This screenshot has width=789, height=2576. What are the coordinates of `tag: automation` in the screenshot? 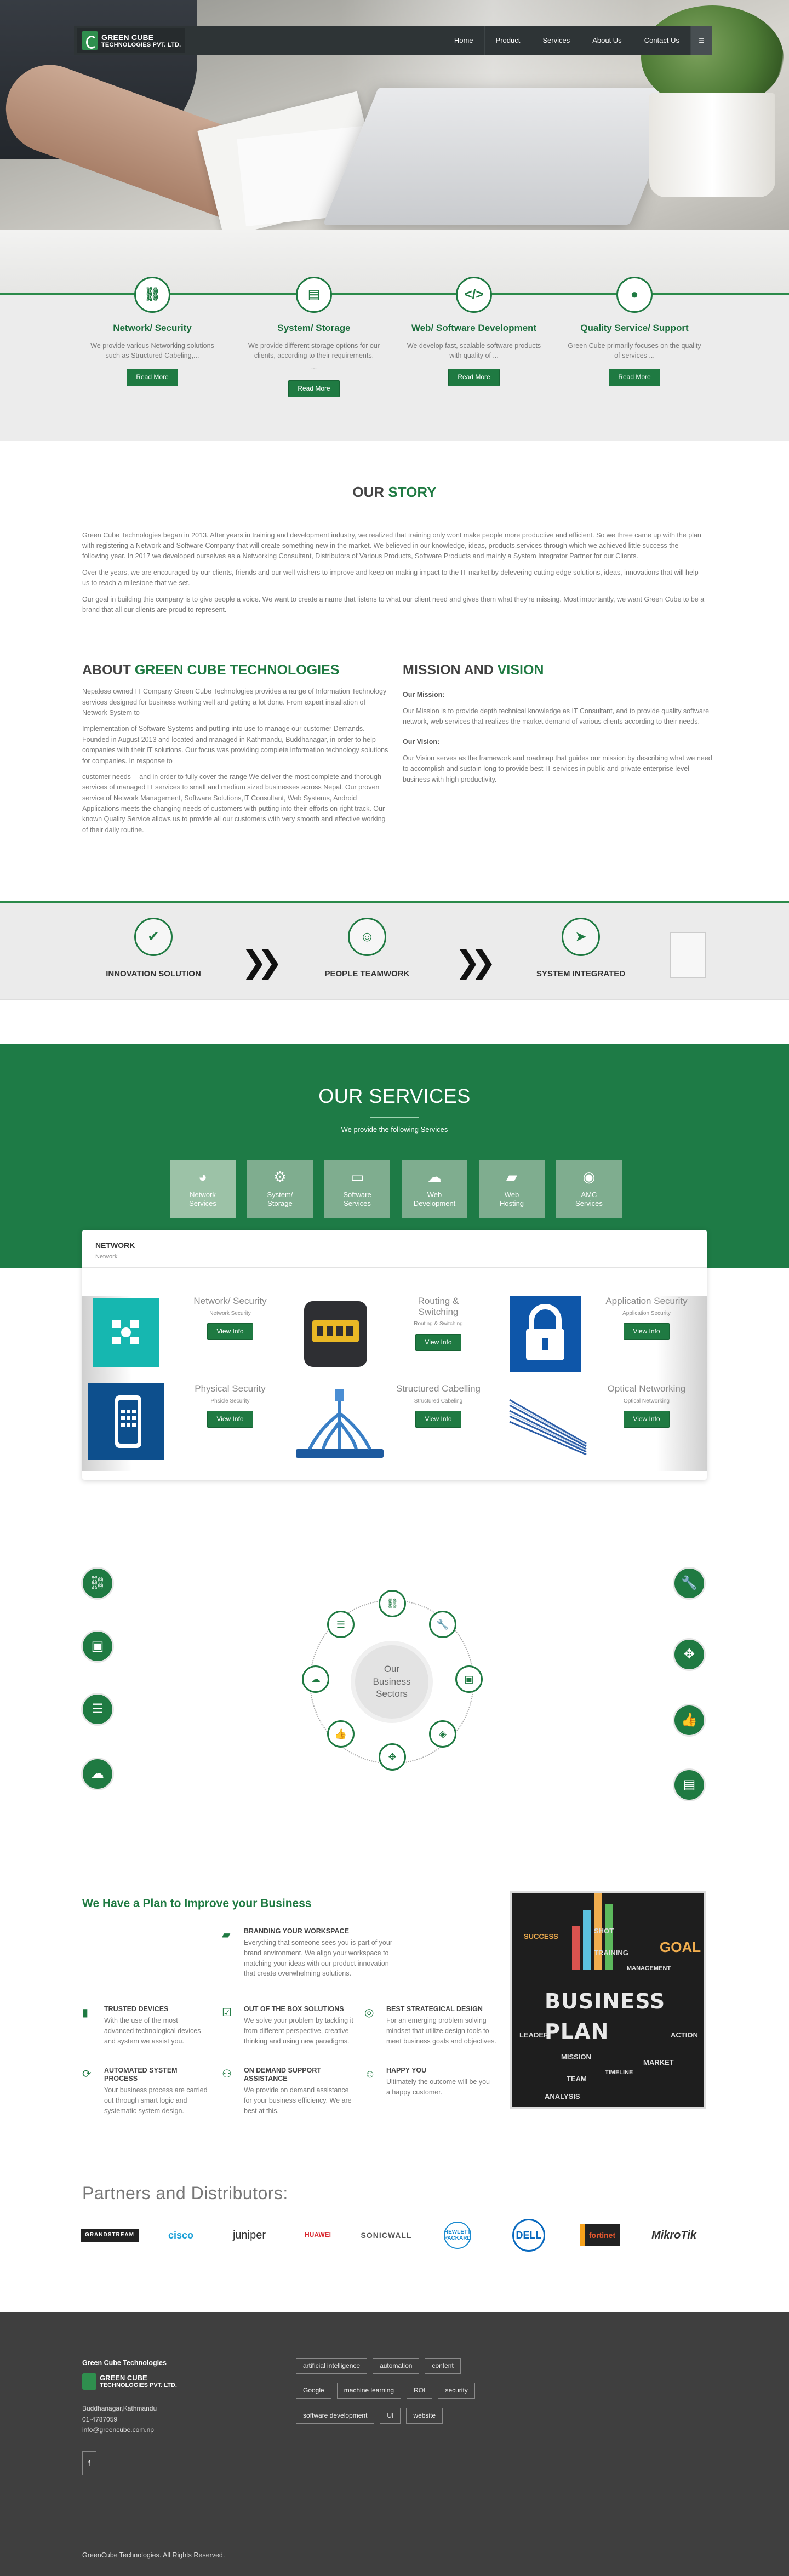 It's located at (397, 2366).